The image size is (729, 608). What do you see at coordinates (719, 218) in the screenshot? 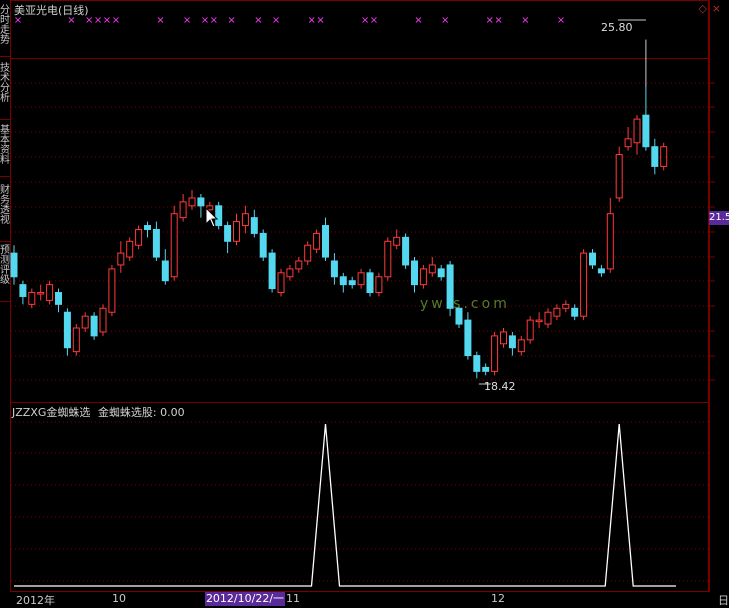
I see `current-price-tag: 21.5` at bounding box center [719, 218].